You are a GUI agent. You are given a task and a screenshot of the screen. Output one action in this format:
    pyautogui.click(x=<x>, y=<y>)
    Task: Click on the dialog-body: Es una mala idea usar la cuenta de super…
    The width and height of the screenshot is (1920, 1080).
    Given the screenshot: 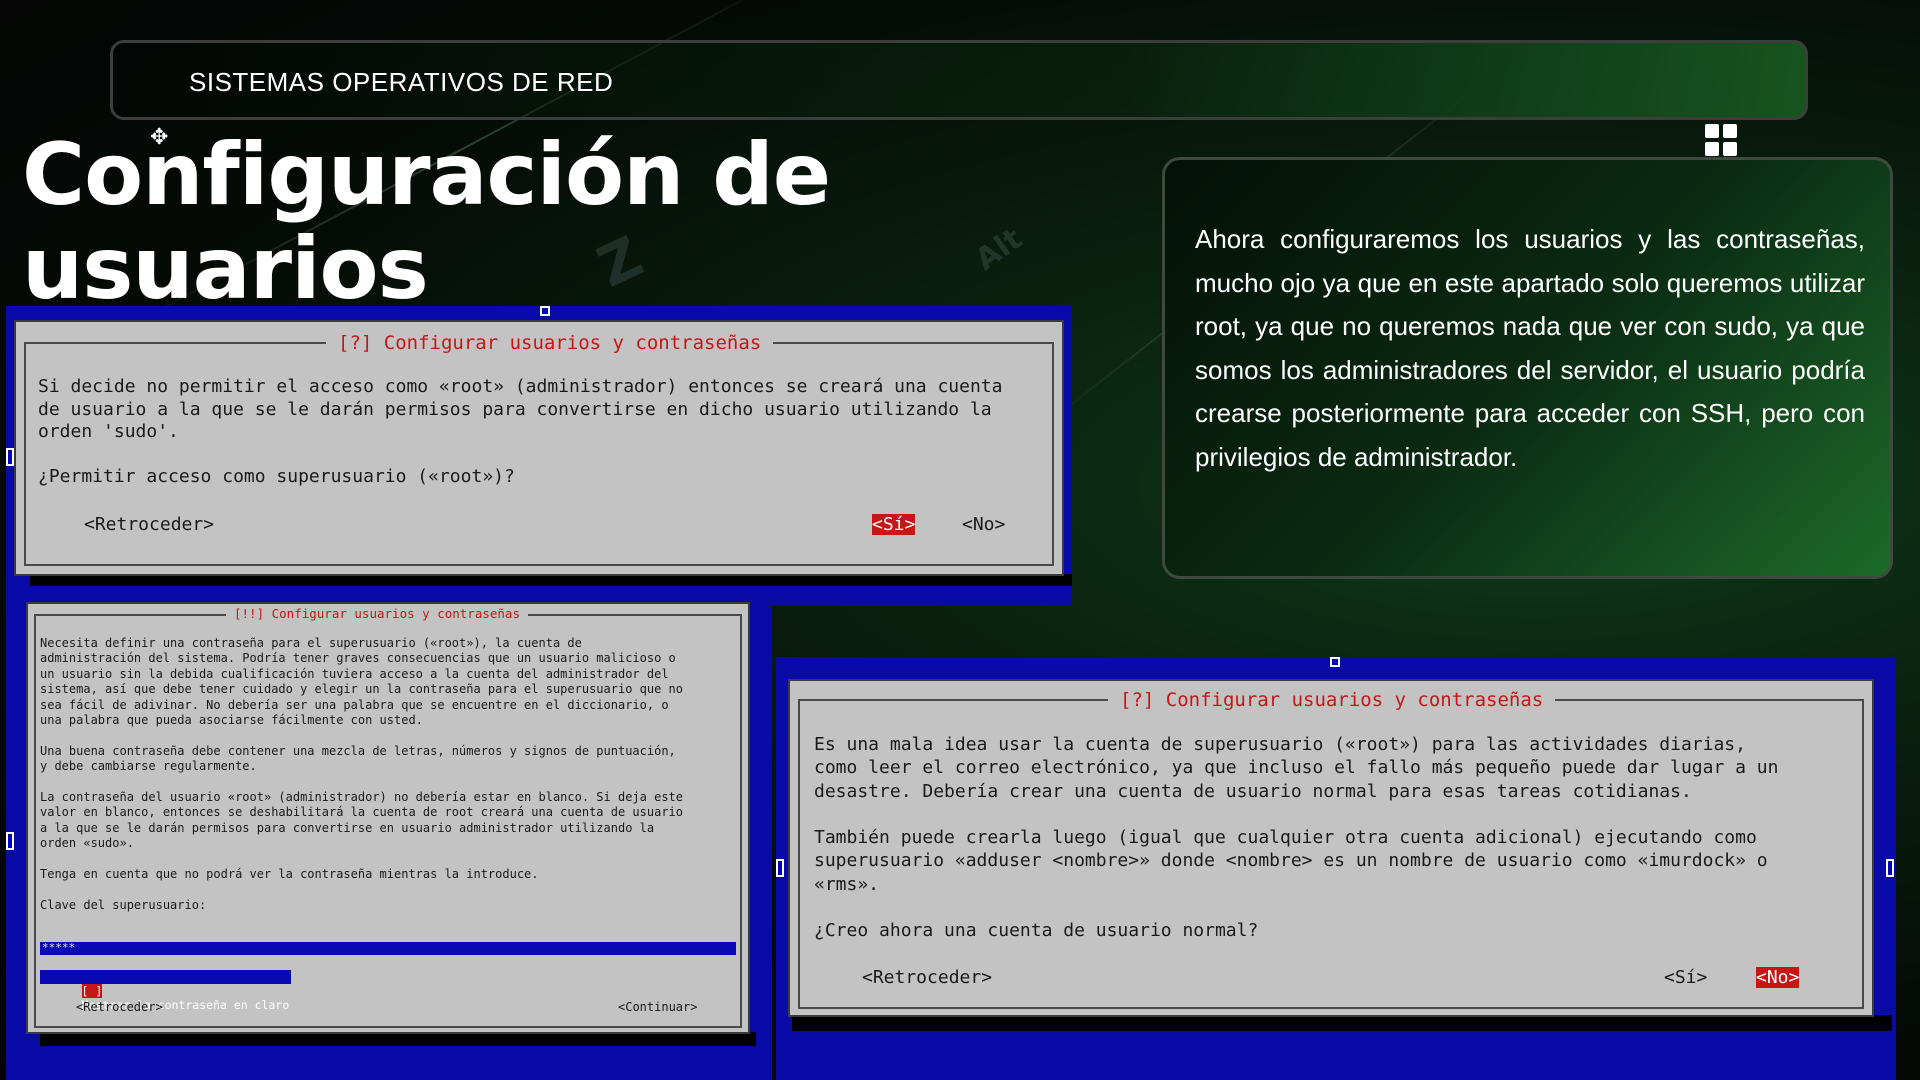 What is the action you would take?
    pyautogui.click(x=1296, y=838)
    